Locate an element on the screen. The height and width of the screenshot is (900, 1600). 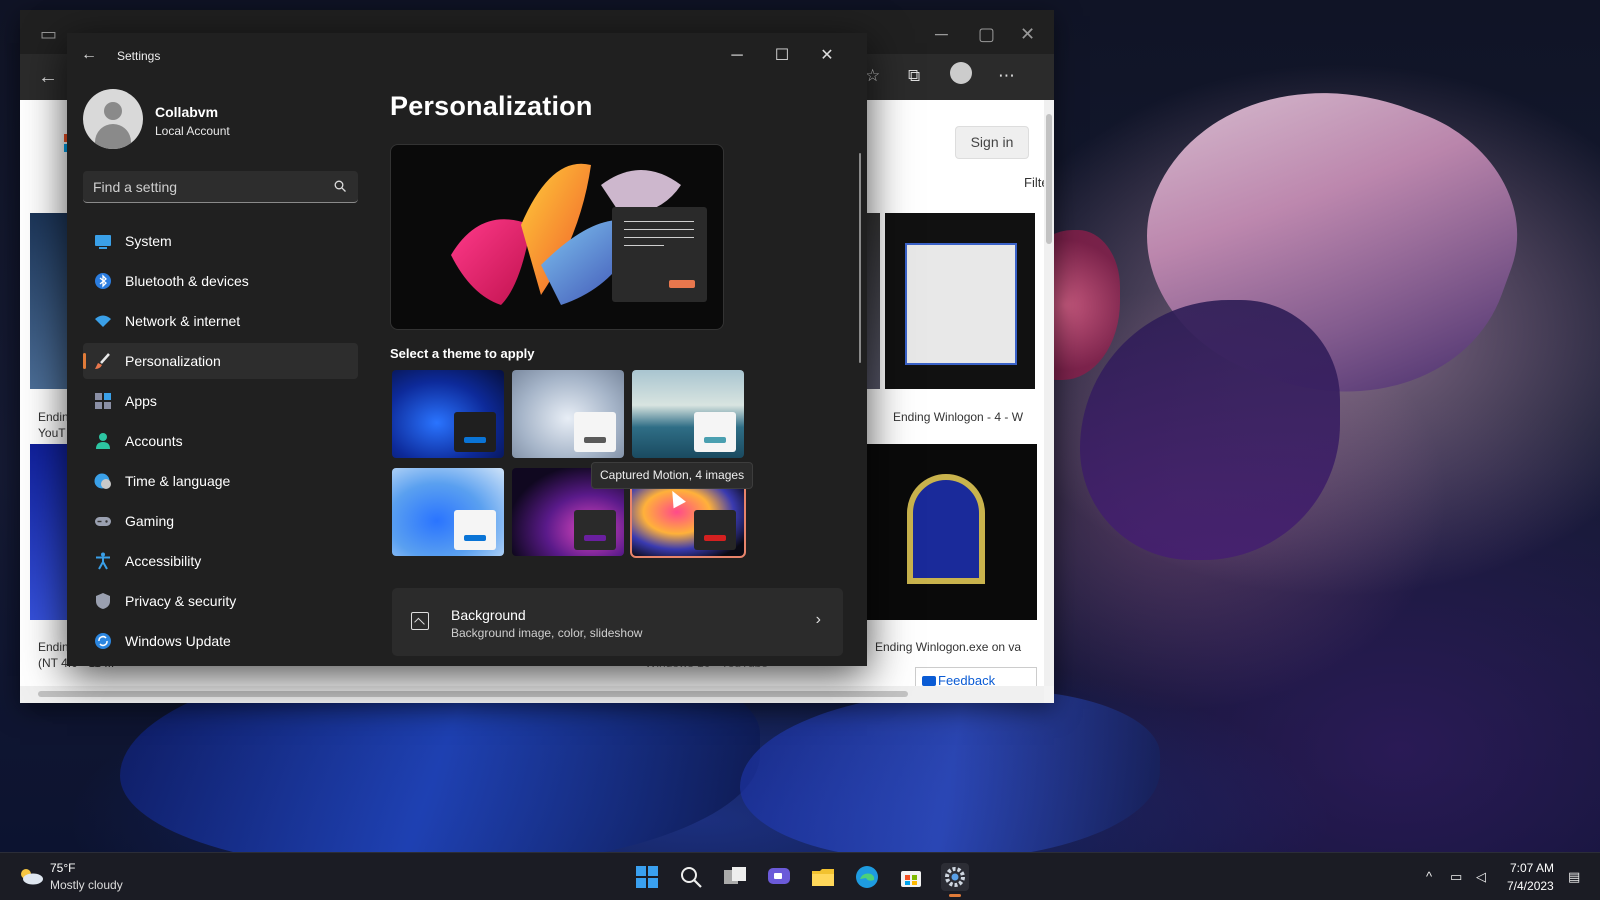
apps-icon is located at coordinates (103, 401).